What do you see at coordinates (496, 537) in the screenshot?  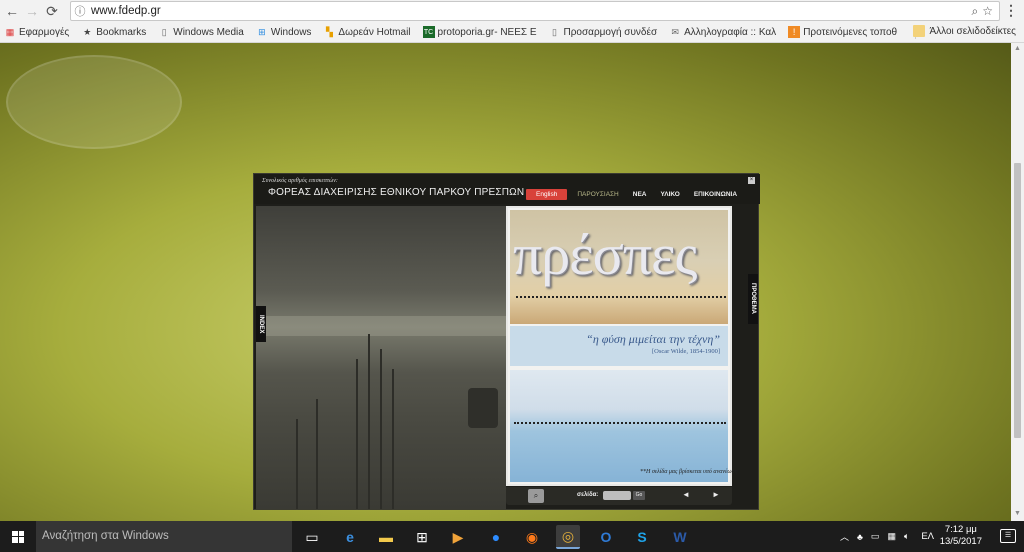 I see `zoom-app-icon: ●` at bounding box center [496, 537].